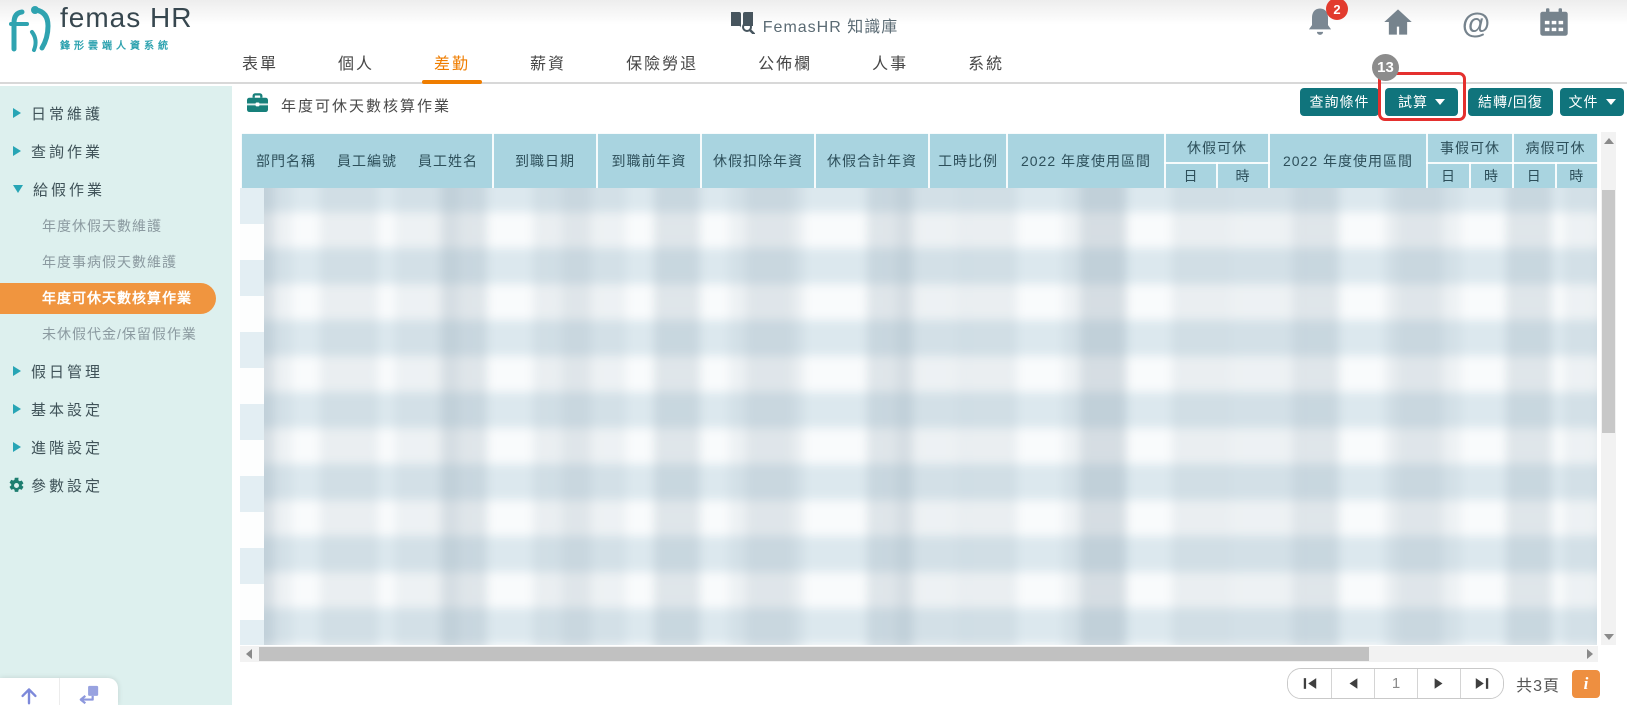 The image size is (1627, 705). I want to click on sidebar-item-basic-settings: 基本設定, so click(116, 409).